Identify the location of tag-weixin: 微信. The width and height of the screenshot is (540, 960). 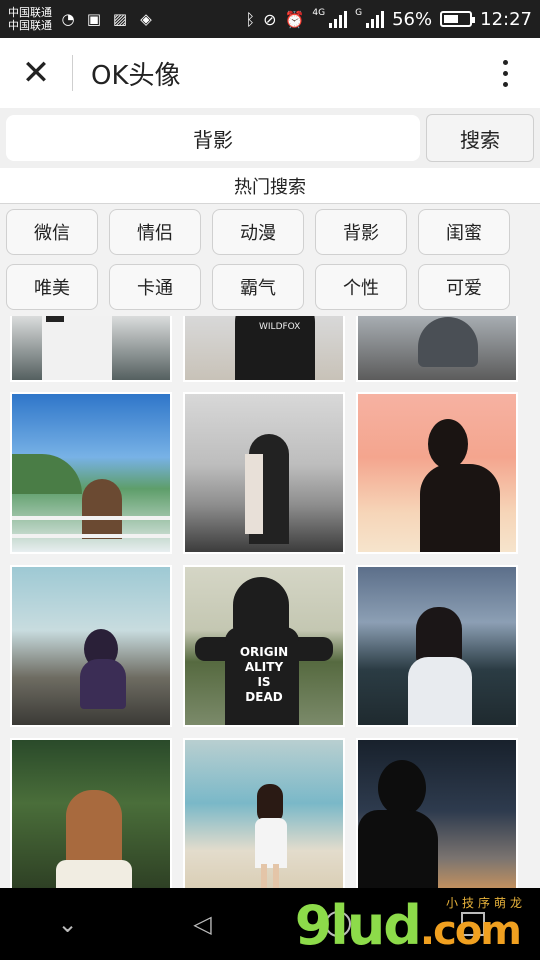
(52, 232).